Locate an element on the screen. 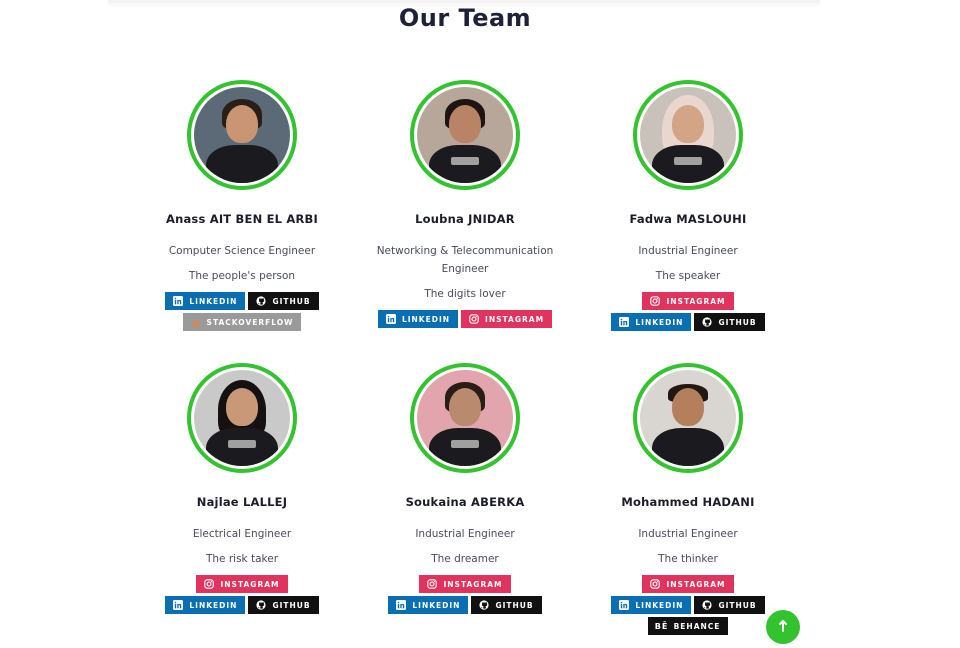 The width and height of the screenshot is (960, 648). member-name: Soukaina ABERKA is located at coordinates (465, 502).